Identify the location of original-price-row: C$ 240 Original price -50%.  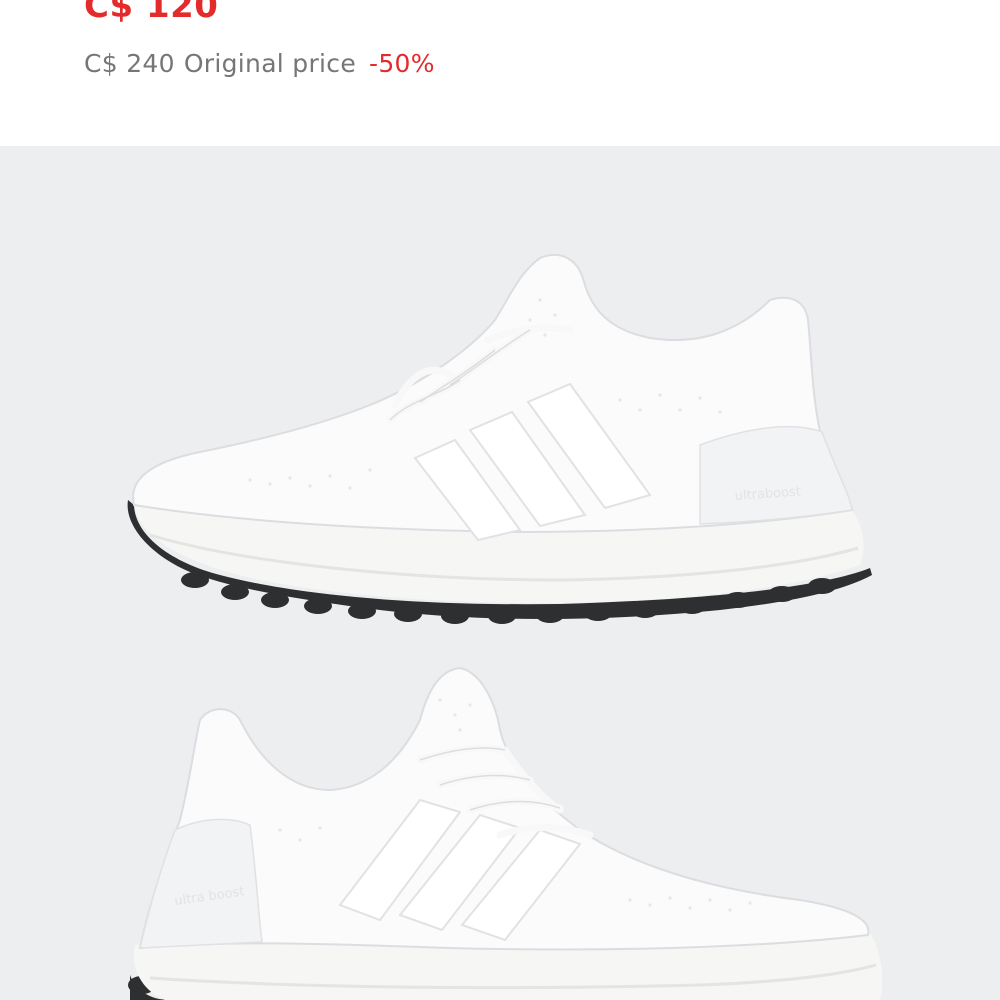
(259, 63).